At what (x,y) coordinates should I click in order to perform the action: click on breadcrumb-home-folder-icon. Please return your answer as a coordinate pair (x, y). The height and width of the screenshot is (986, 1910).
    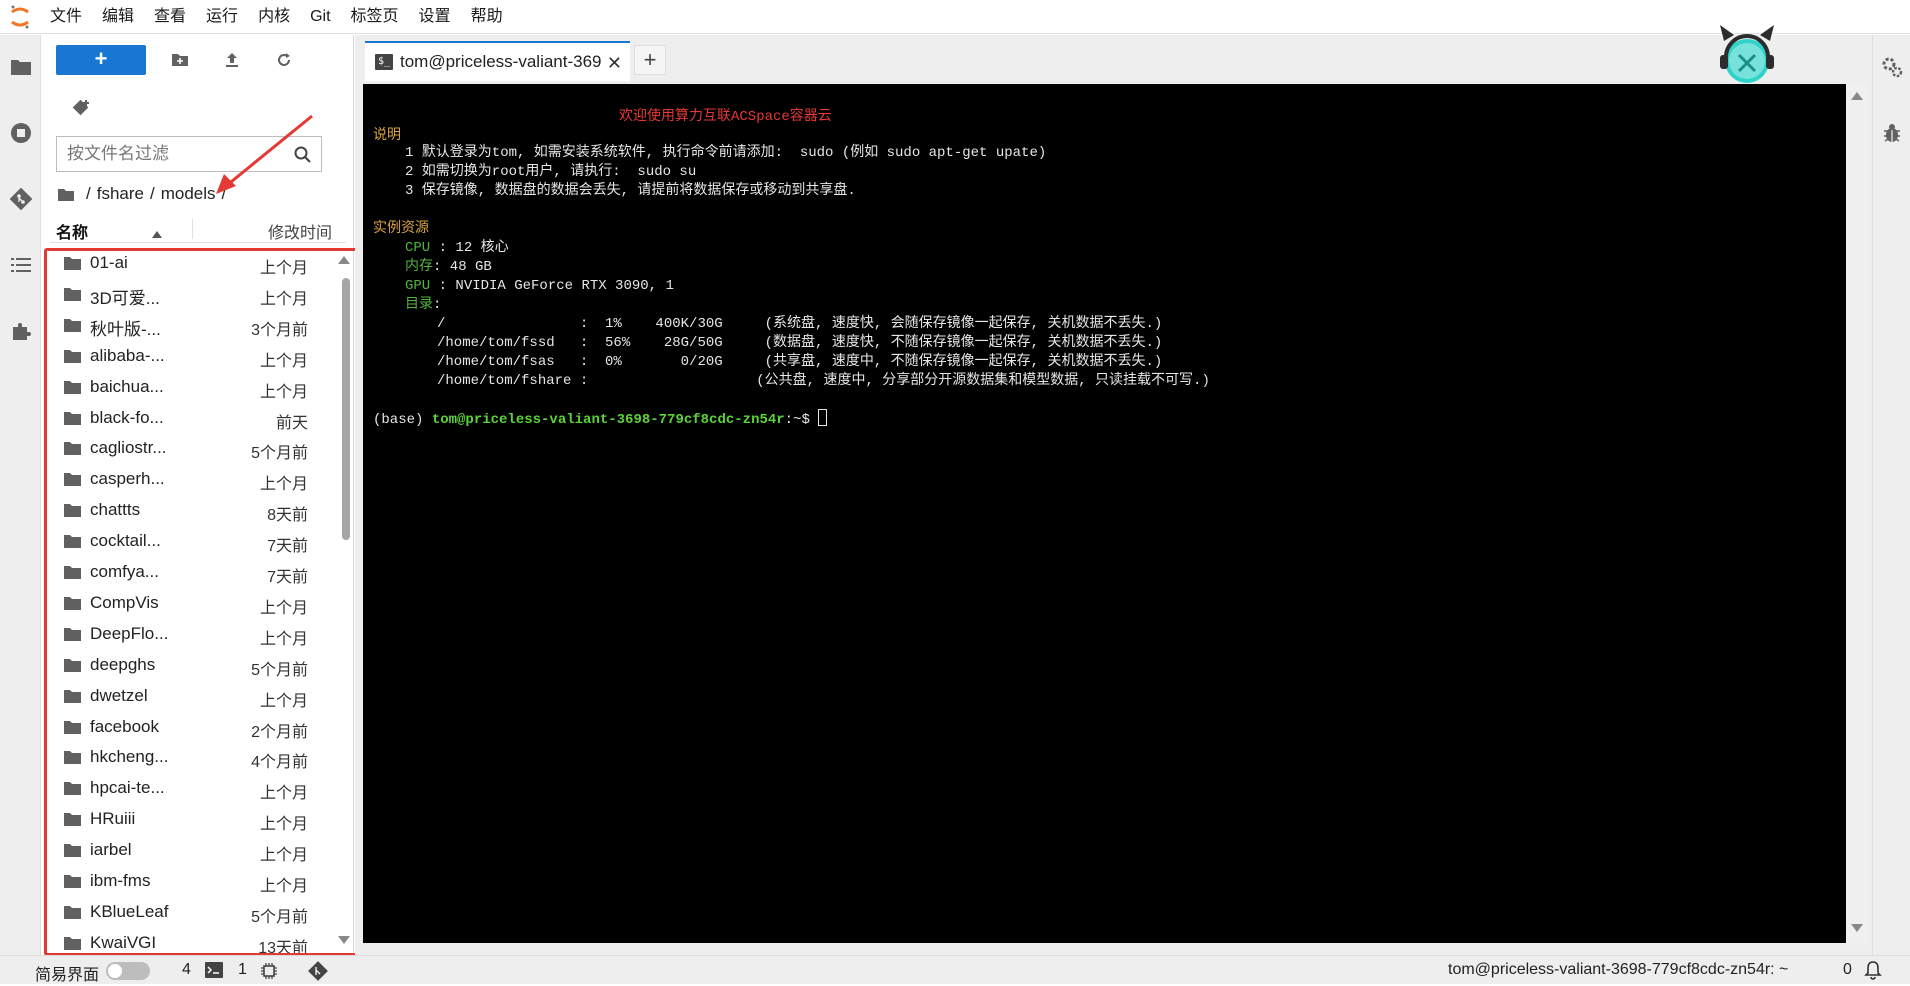
    Looking at the image, I should click on (66, 194).